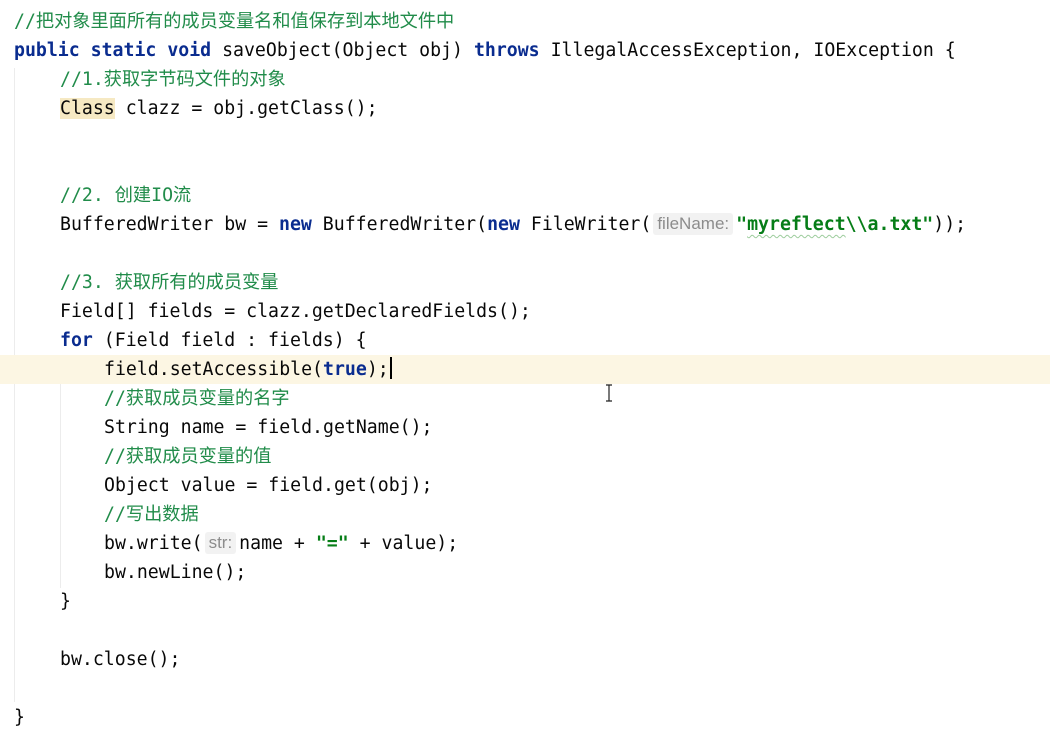 The width and height of the screenshot is (1050, 748). I want to click on code-line: bw.newLine();, so click(525, 572).